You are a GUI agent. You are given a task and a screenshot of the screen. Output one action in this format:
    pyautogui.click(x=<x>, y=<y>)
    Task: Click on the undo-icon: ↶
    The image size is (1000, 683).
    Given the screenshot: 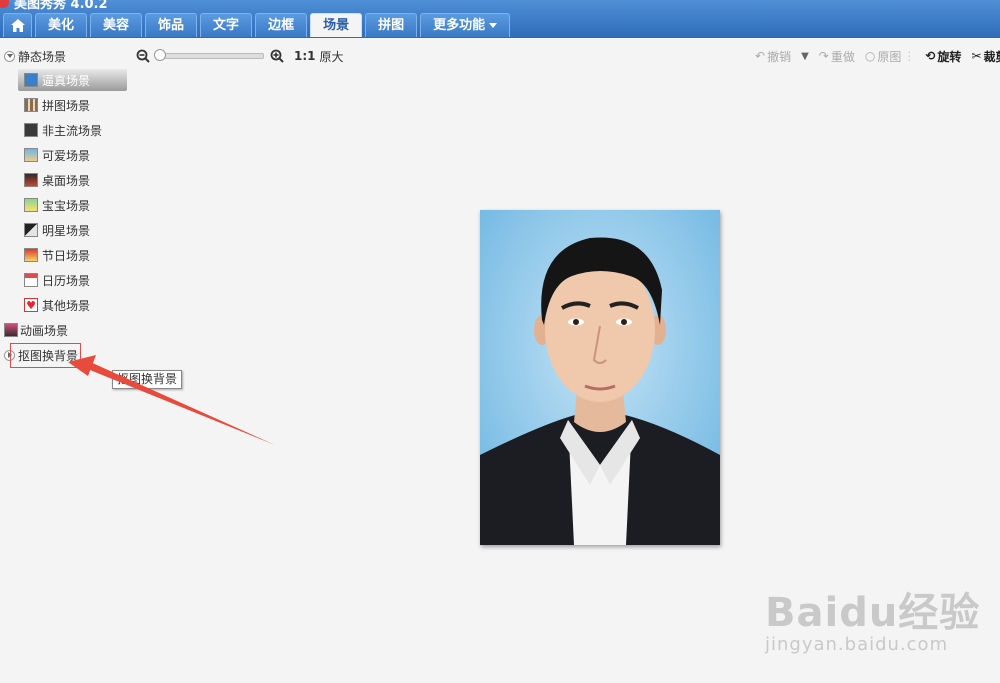 What is the action you would take?
    pyautogui.click(x=760, y=56)
    